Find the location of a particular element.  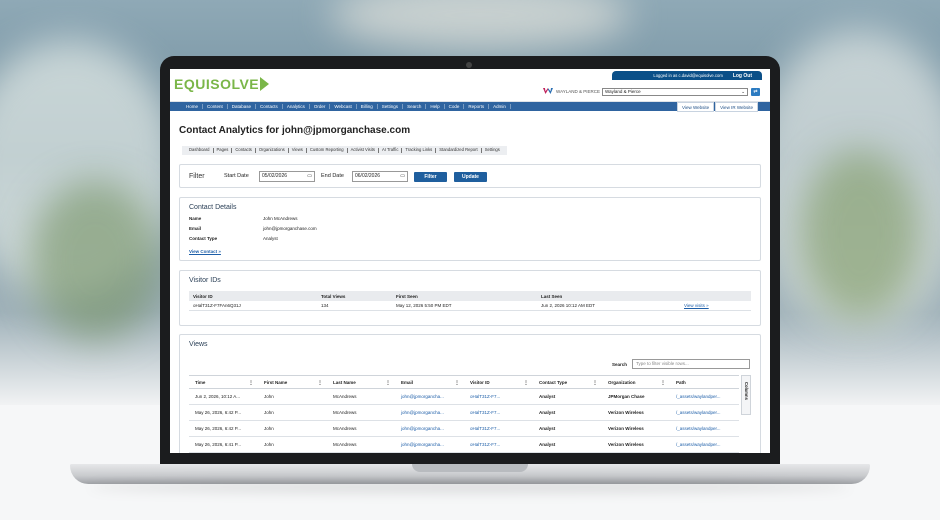

view-website-button: View Website is located at coordinates (696, 107).